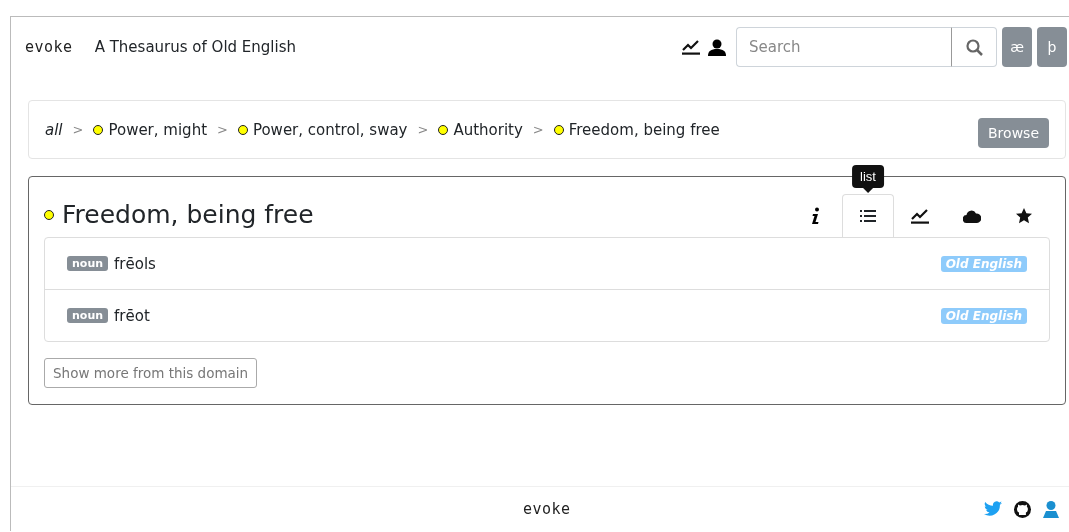  I want to click on breadcrumb-link: Power, might, so click(157, 129).